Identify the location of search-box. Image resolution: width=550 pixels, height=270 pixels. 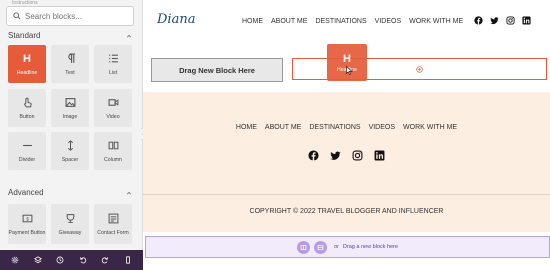
(70, 16).